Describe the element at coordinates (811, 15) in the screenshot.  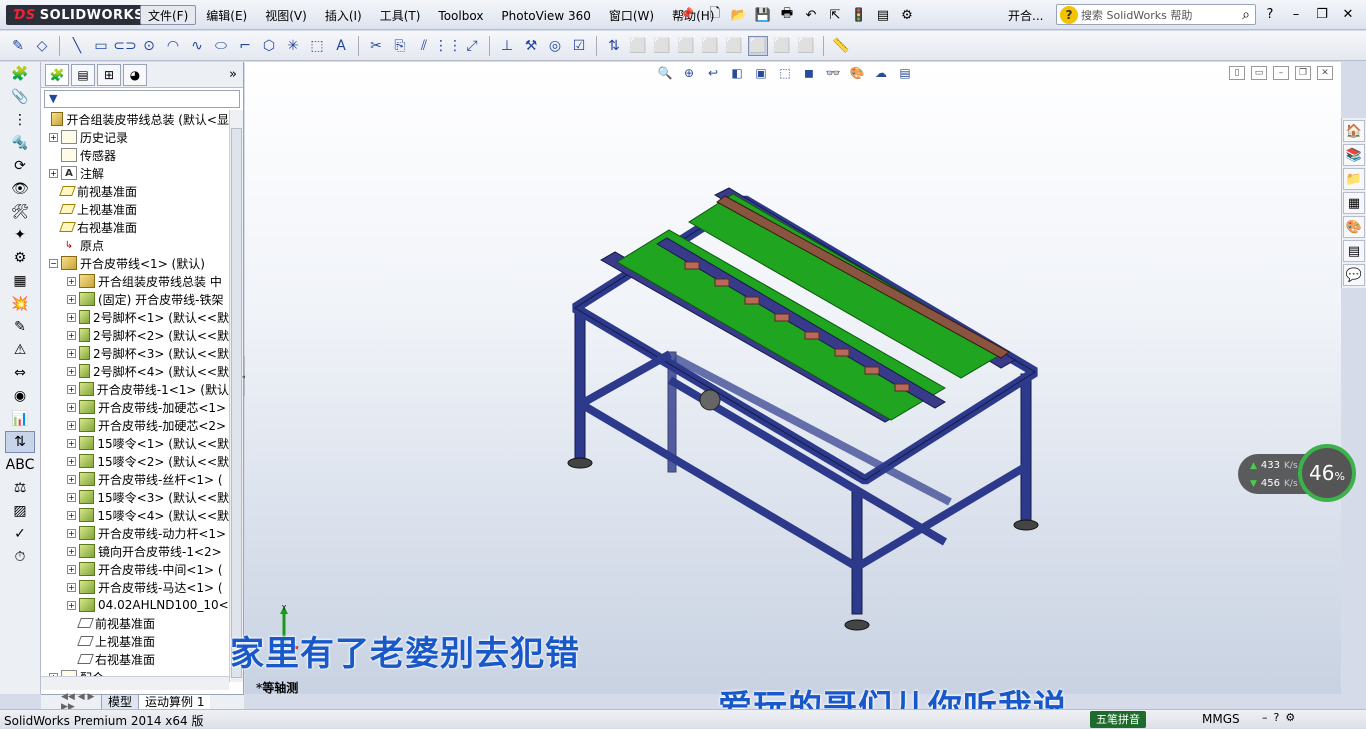
I see `undo-icon: ↶` at that location.